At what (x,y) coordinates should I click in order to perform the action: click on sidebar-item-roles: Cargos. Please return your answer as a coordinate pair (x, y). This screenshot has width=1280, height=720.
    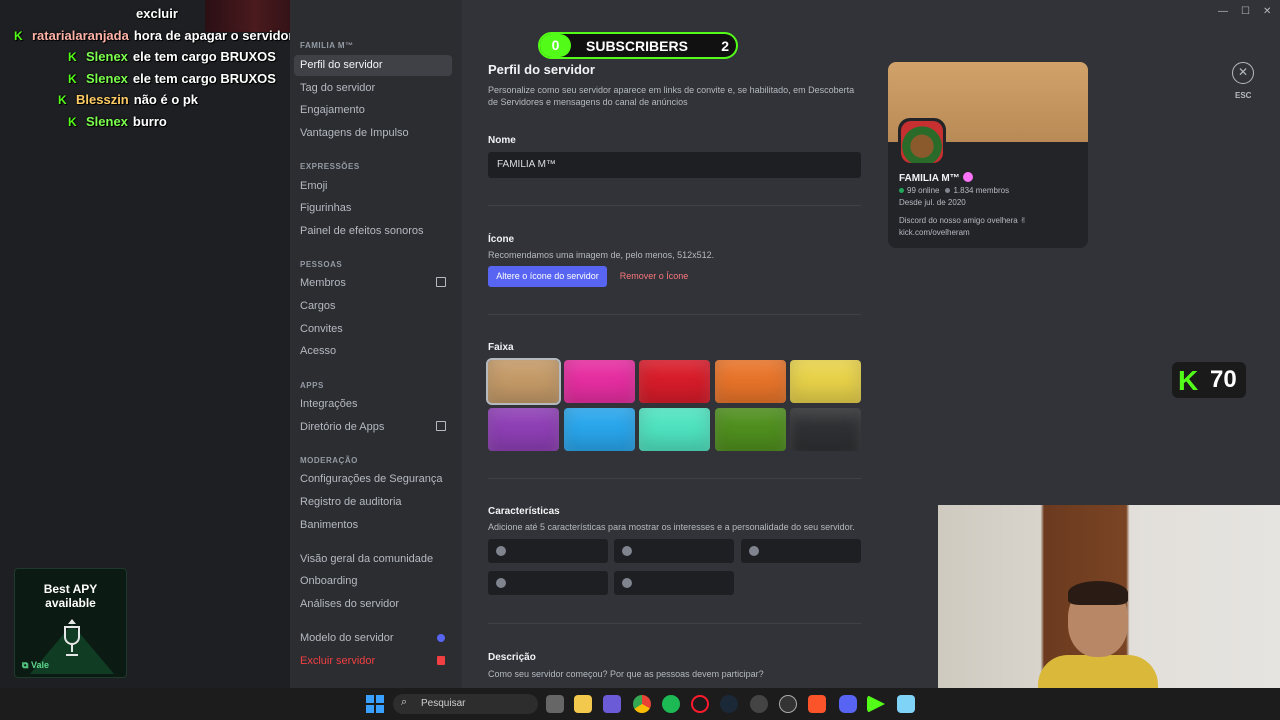
    Looking at the image, I should click on (373, 306).